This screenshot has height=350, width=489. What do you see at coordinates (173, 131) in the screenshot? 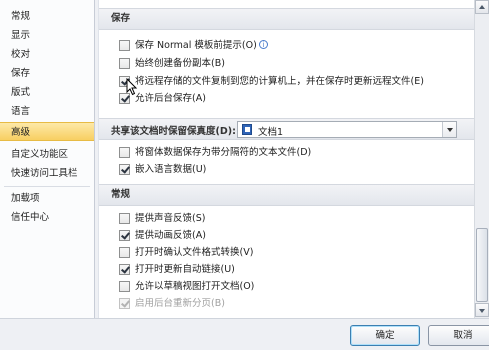
I see `preserve-fidelity-label: 共享该文档时保留保真度(D):` at bounding box center [173, 131].